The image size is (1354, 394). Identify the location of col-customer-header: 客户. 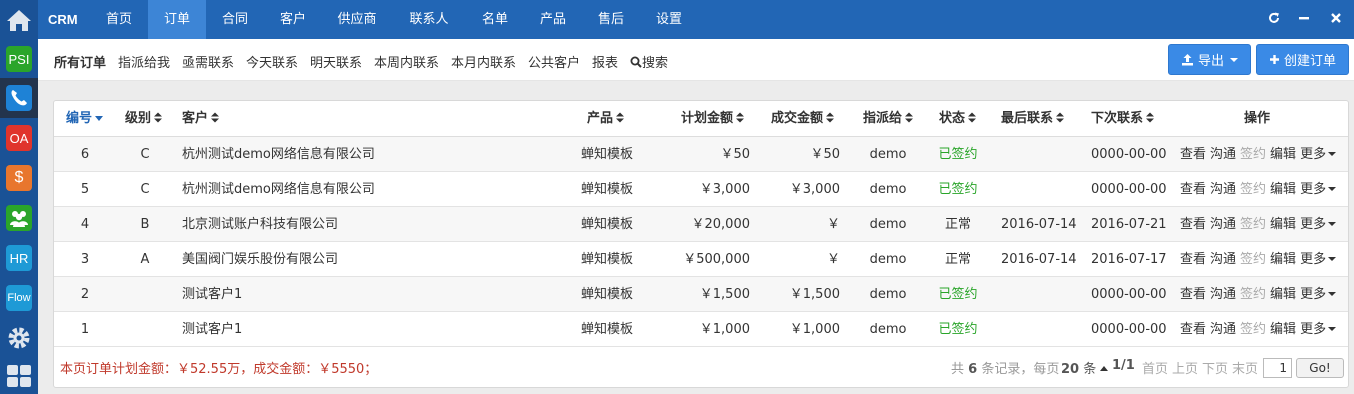
(201, 119).